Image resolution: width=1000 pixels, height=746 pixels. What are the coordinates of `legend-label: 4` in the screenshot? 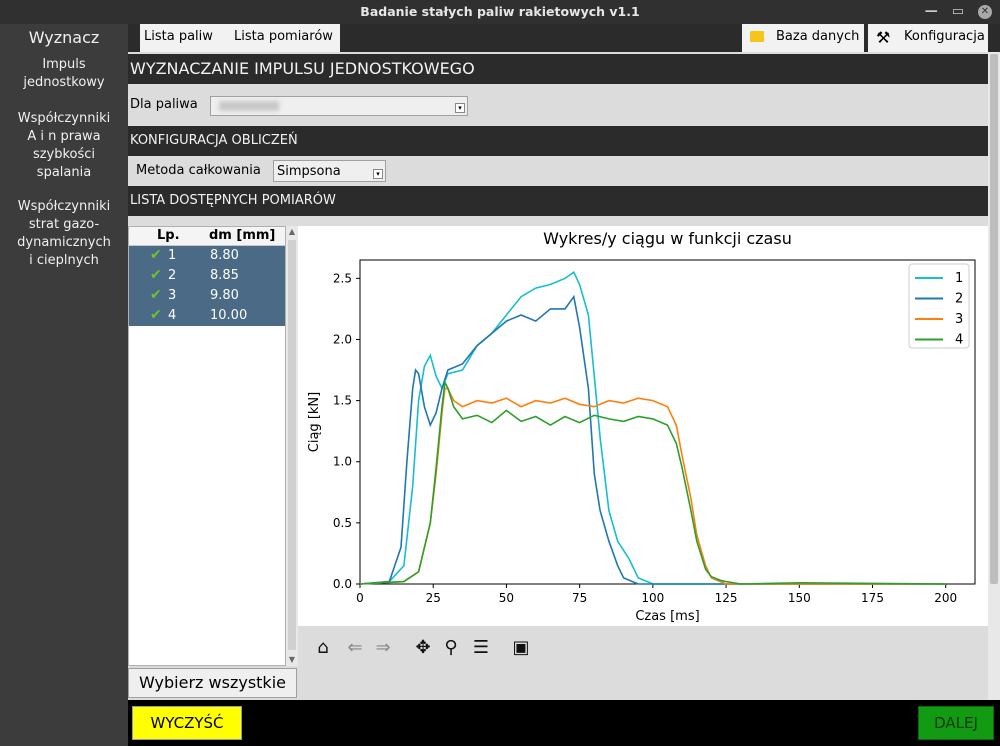 It's located at (959, 340).